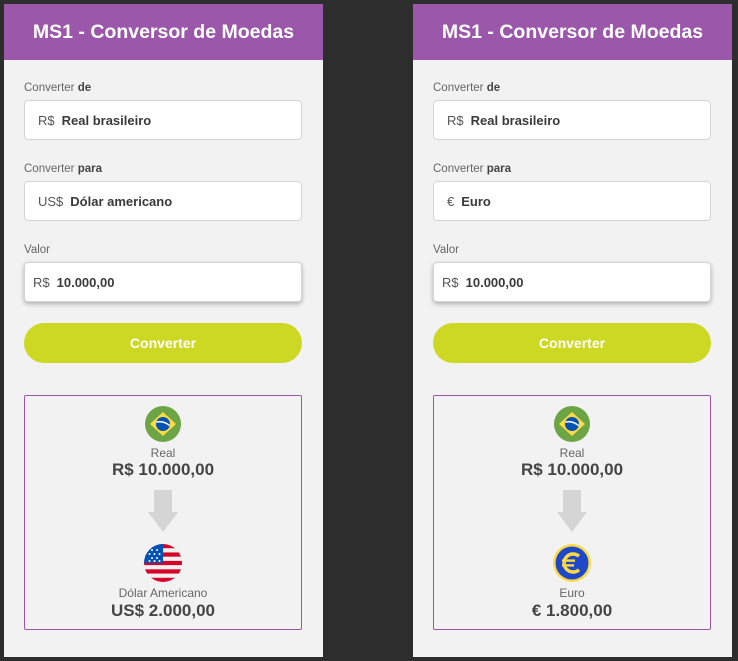 This screenshot has height=661, width=738. Describe the element at coordinates (163, 593) in the screenshot. I see `target-currency-name: Dólar Americano` at that location.